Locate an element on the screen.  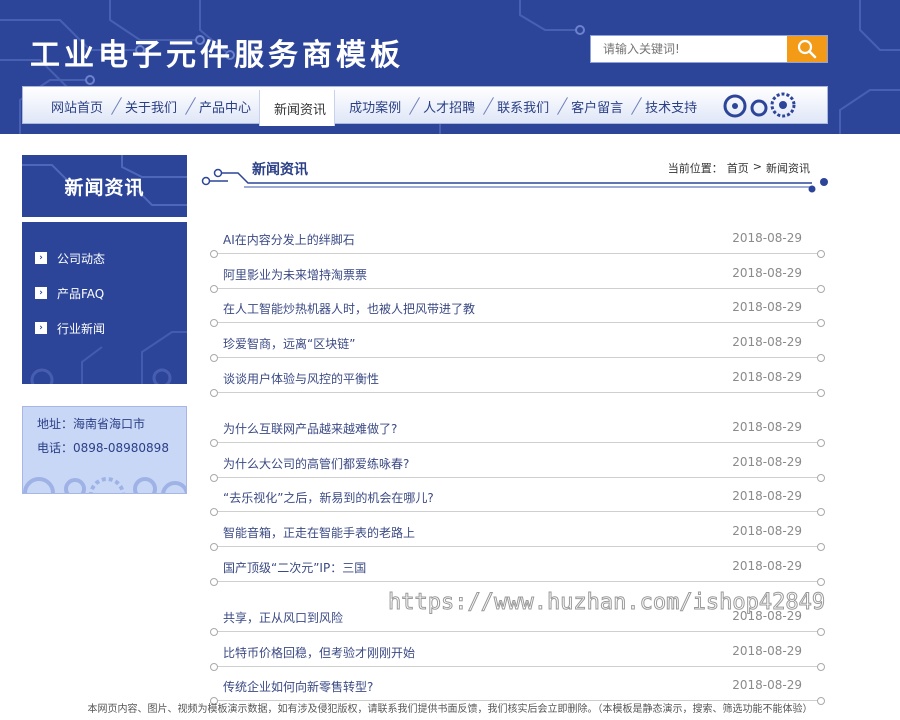
nav-item-label: 人才招聘 is located at coordinates (449, 108).